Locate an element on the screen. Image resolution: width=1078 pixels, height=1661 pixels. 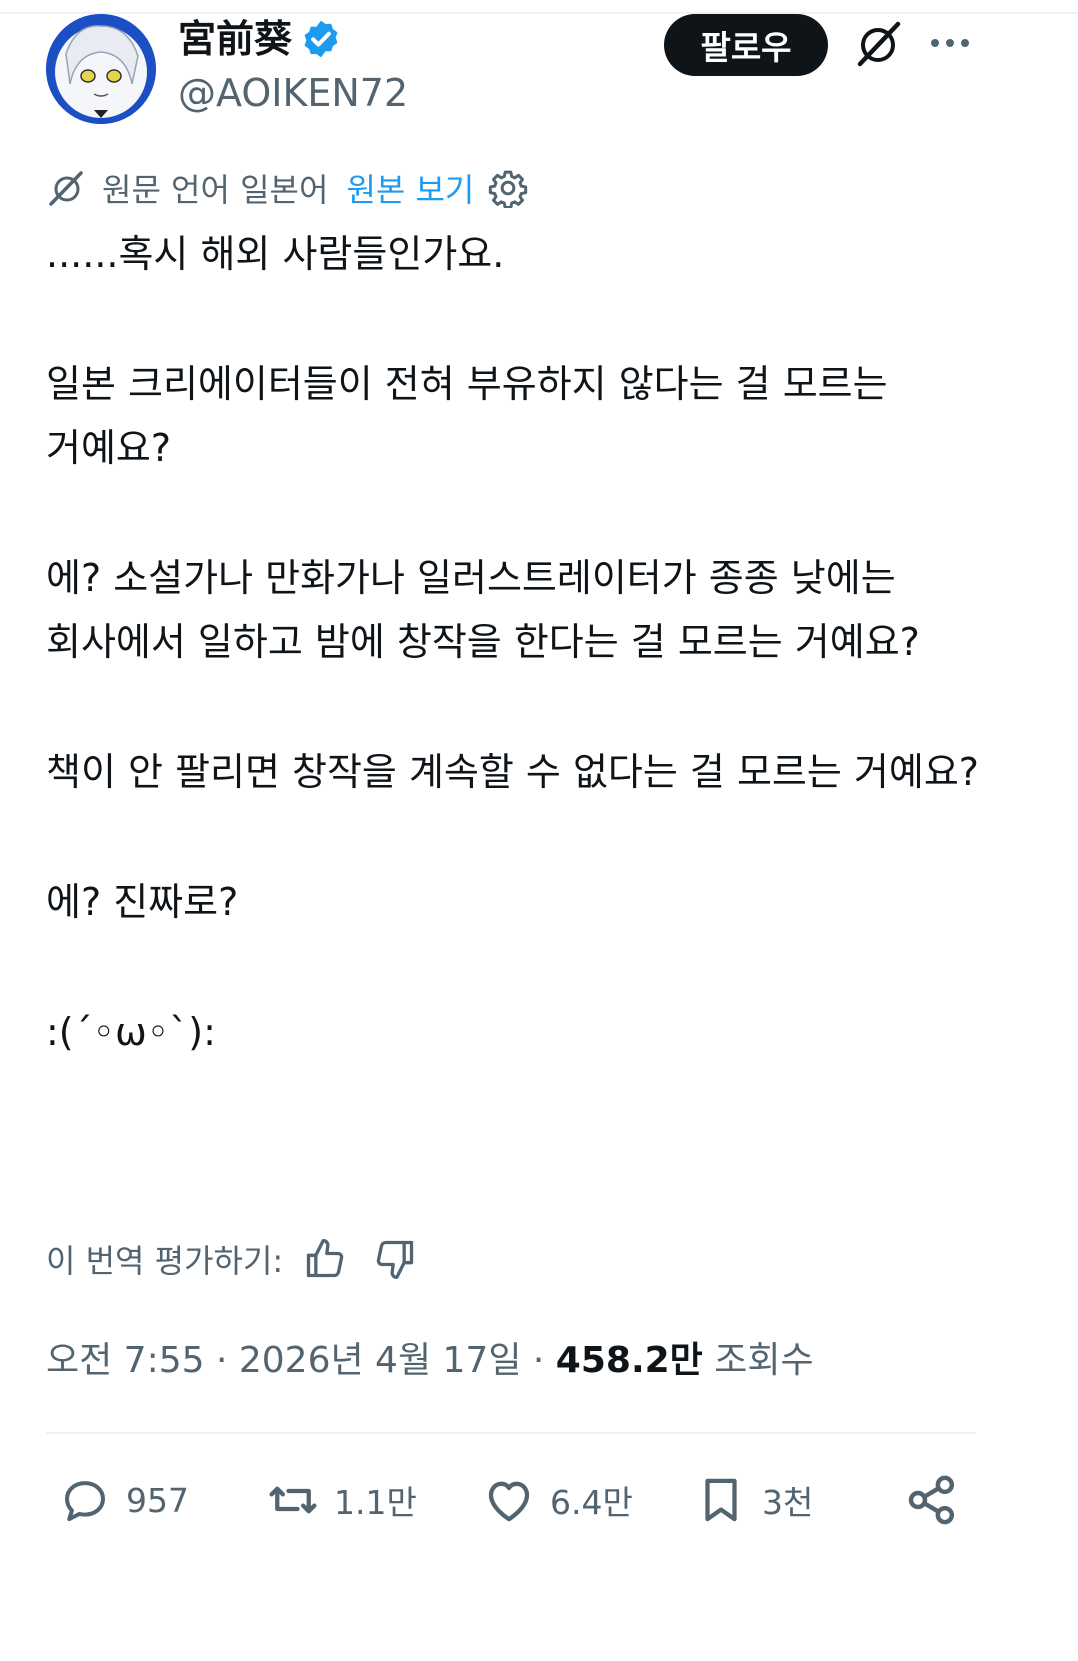
tweet-paragraph: 책이 안 팔리면 창작을 계속할 수 없다는 걸 모르는 거예요? is located at coordinates (512, 772).